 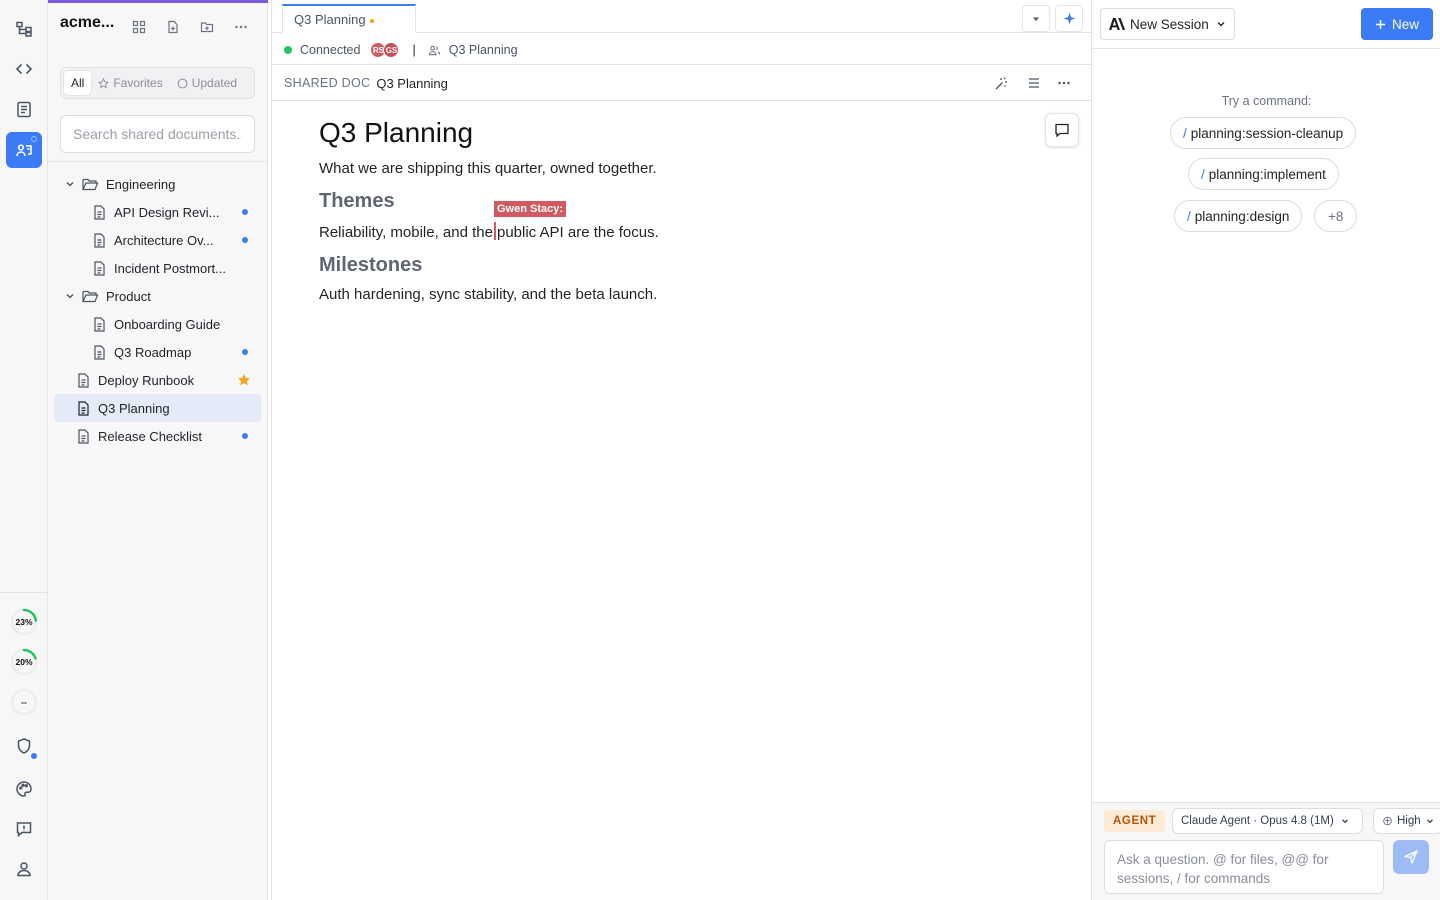 I want to click on filter-favorites: Favorites, so click(x=130, y=83).